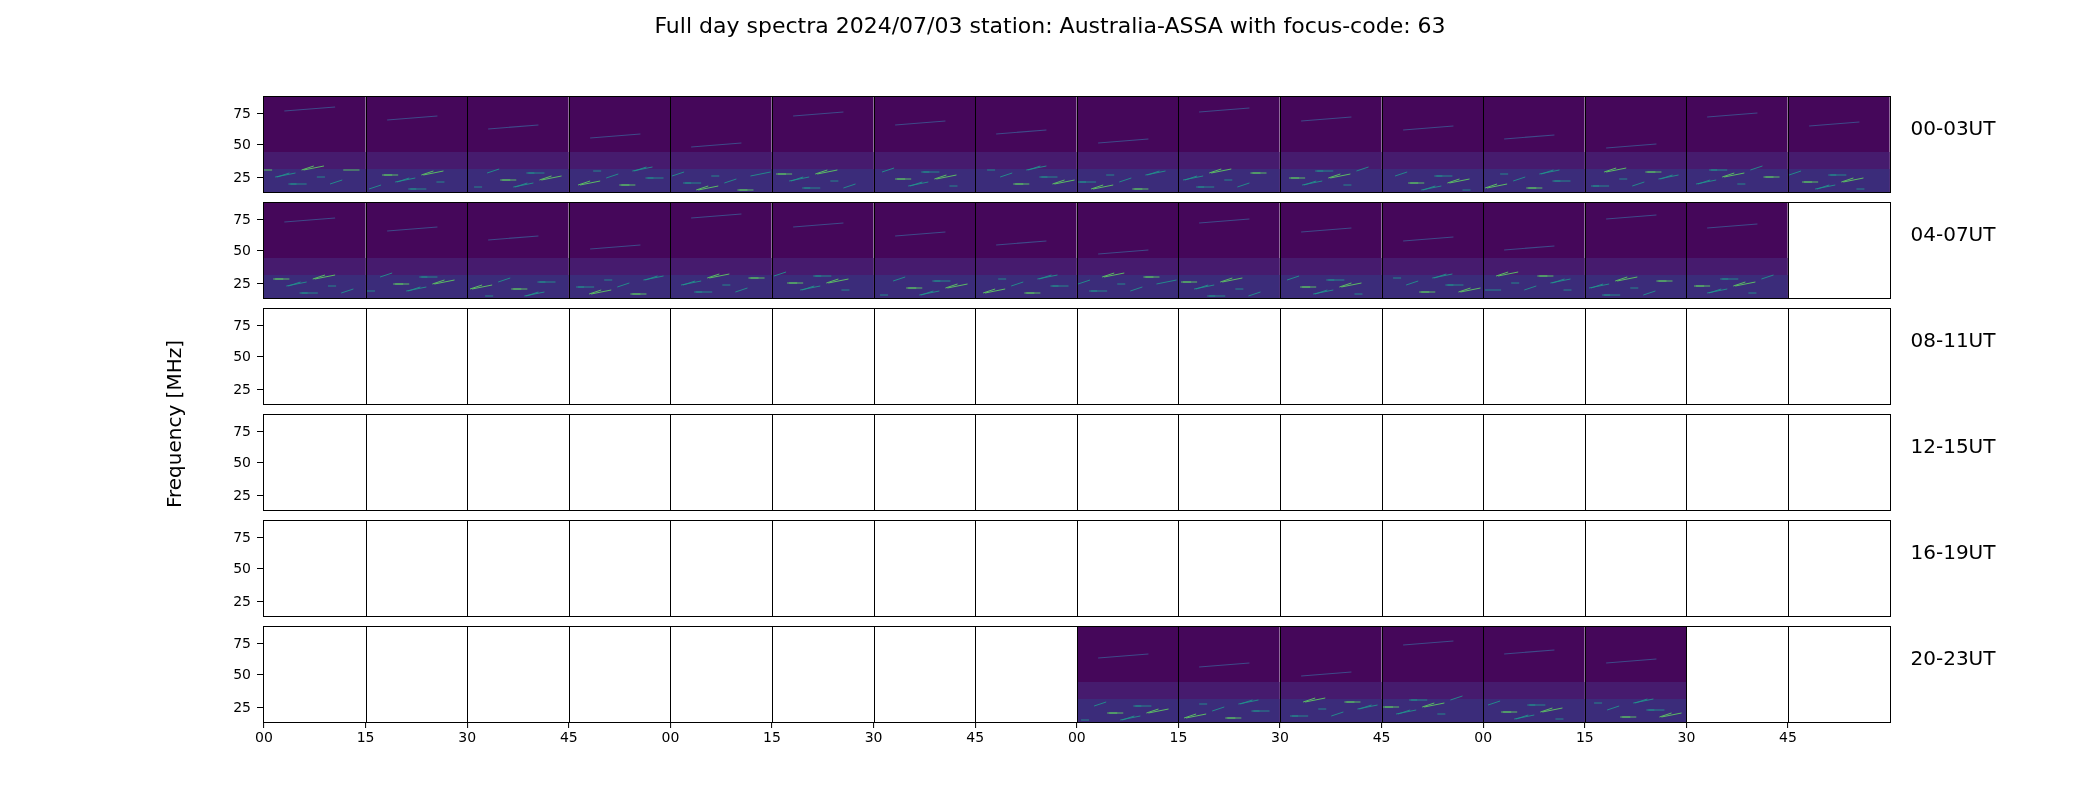 The width and height of the screenshot is (2100, 800). What do you see at coordinates (1952, 340) in the screenshot?
I see `row-time-label: 08-11UT` at bounding box center [1952, 340].